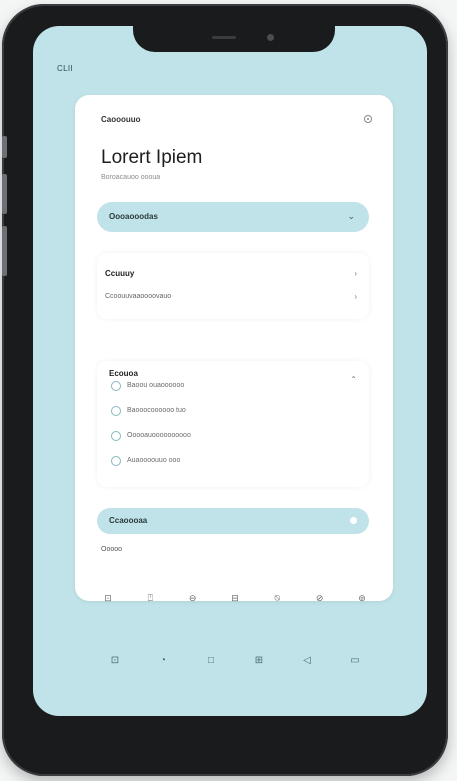  Describe the element at coordinates (111, 549) in the screenshot. I see `text-field: Ooooo` at that location.